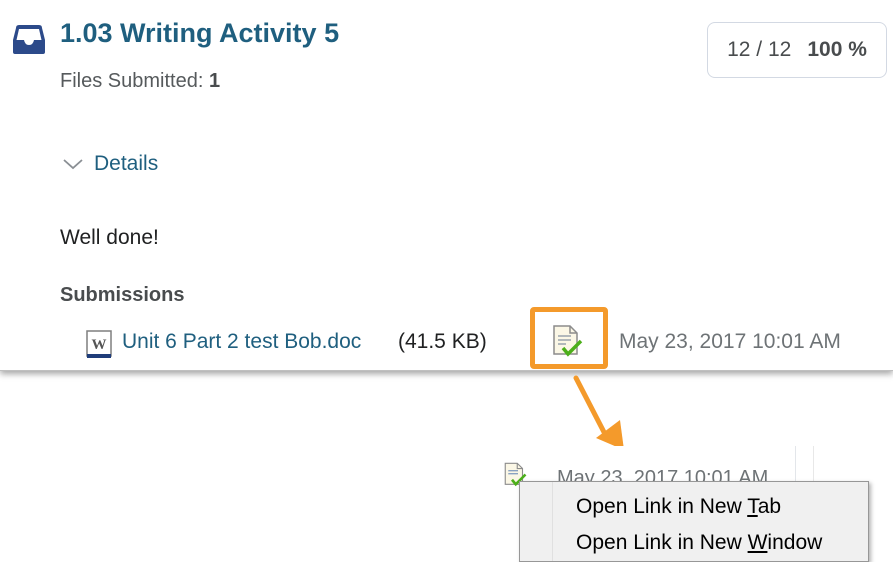  What do you see at coordinates (442, 341) in the screenshot?
I see `submission-file-size: (41.5 KB)` at bounding box center [442, 341].